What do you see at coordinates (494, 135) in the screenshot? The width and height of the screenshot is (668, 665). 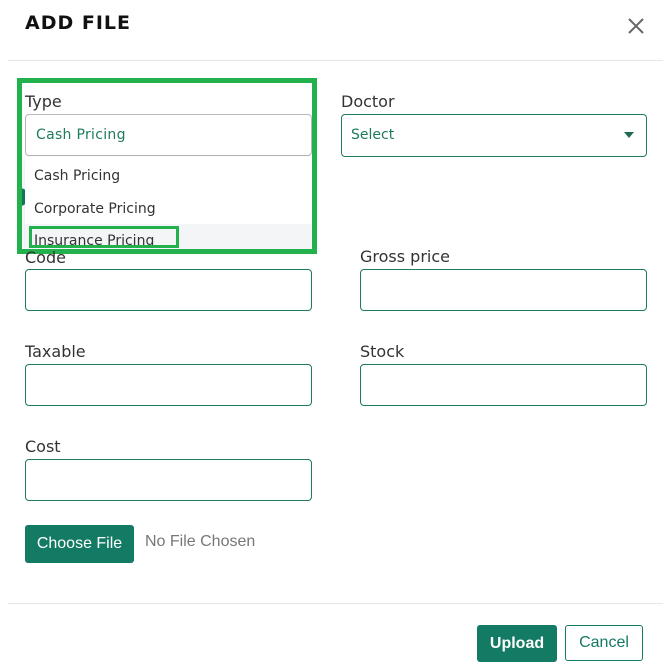 I see `doctor-select: Select` at bounding box center [494, 135].